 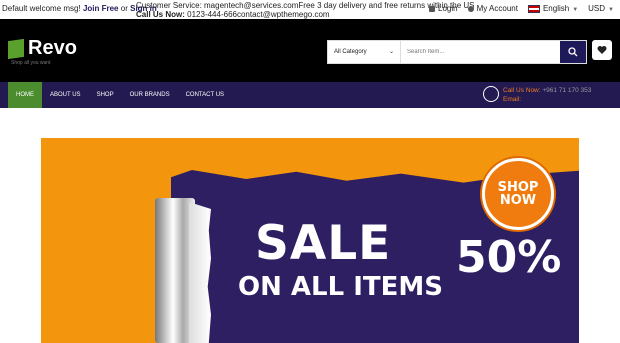 What do you see at coordinates (205, 95) in the screenshot?
I see `nav-contact-us: CONTACT US` at bounding box center [205, 95].